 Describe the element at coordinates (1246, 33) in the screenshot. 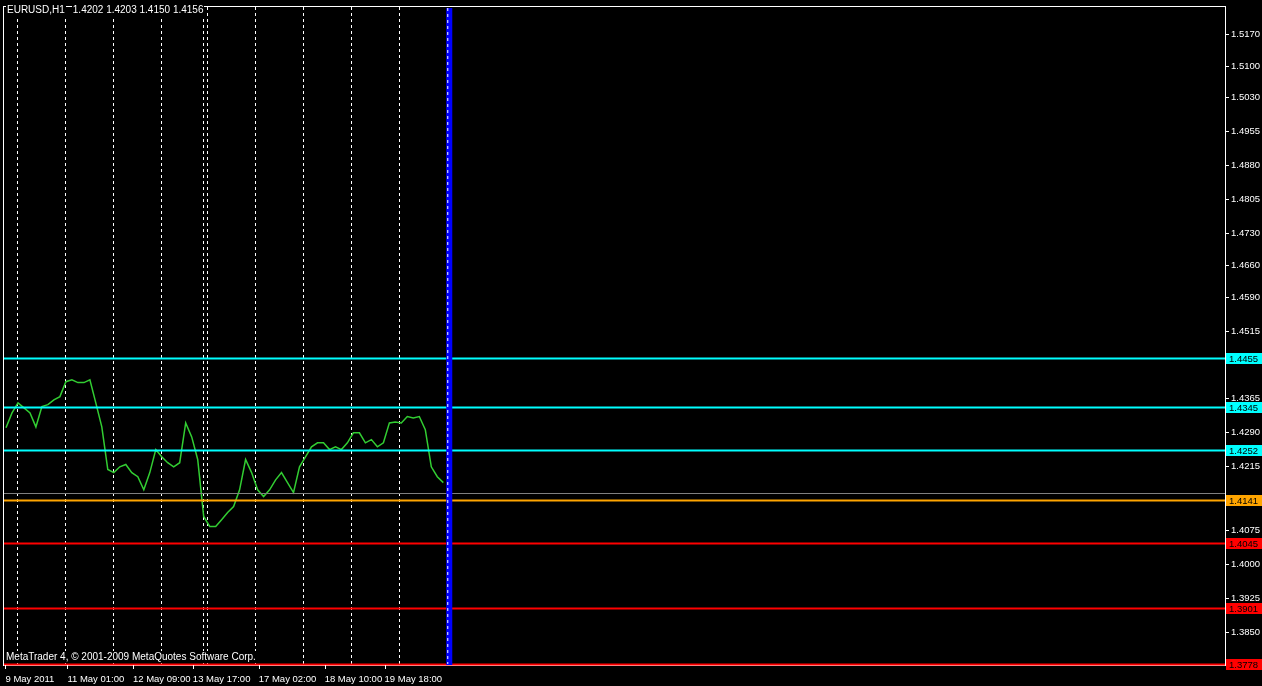

I see `price-axis-label: 1.5170` at that location.